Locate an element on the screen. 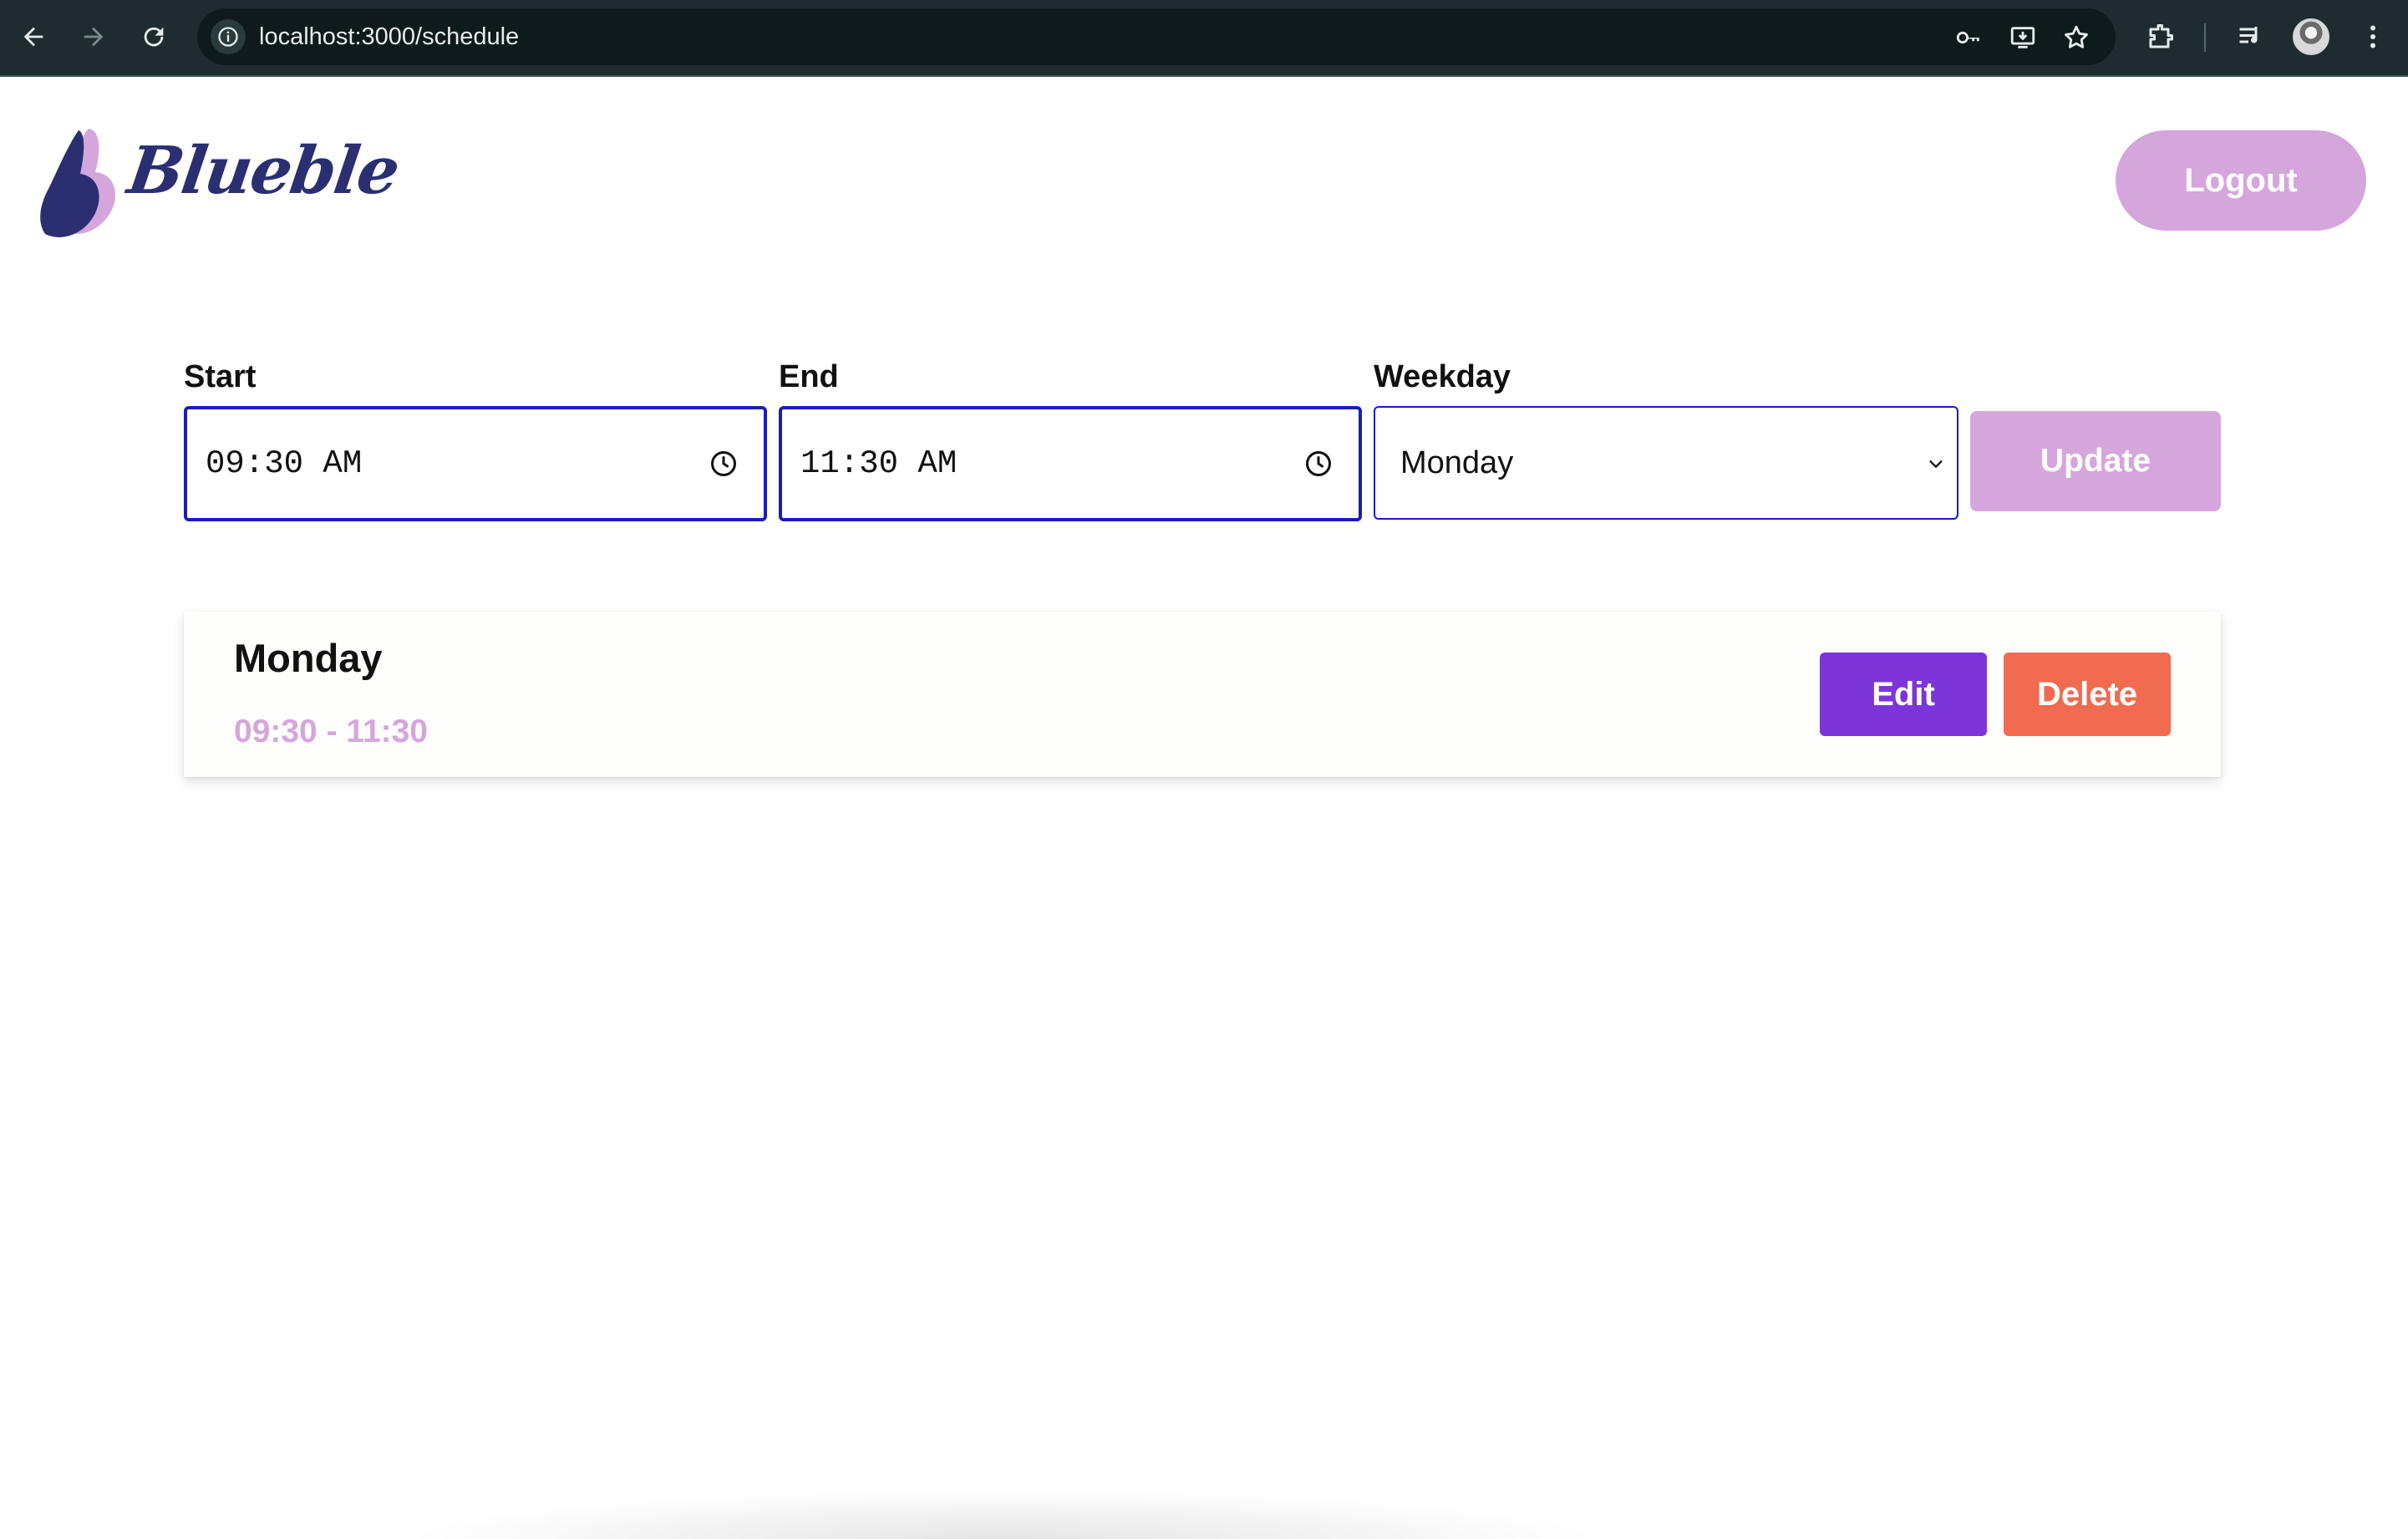  bottom-shadow is located at coordinates (1002, 1514).